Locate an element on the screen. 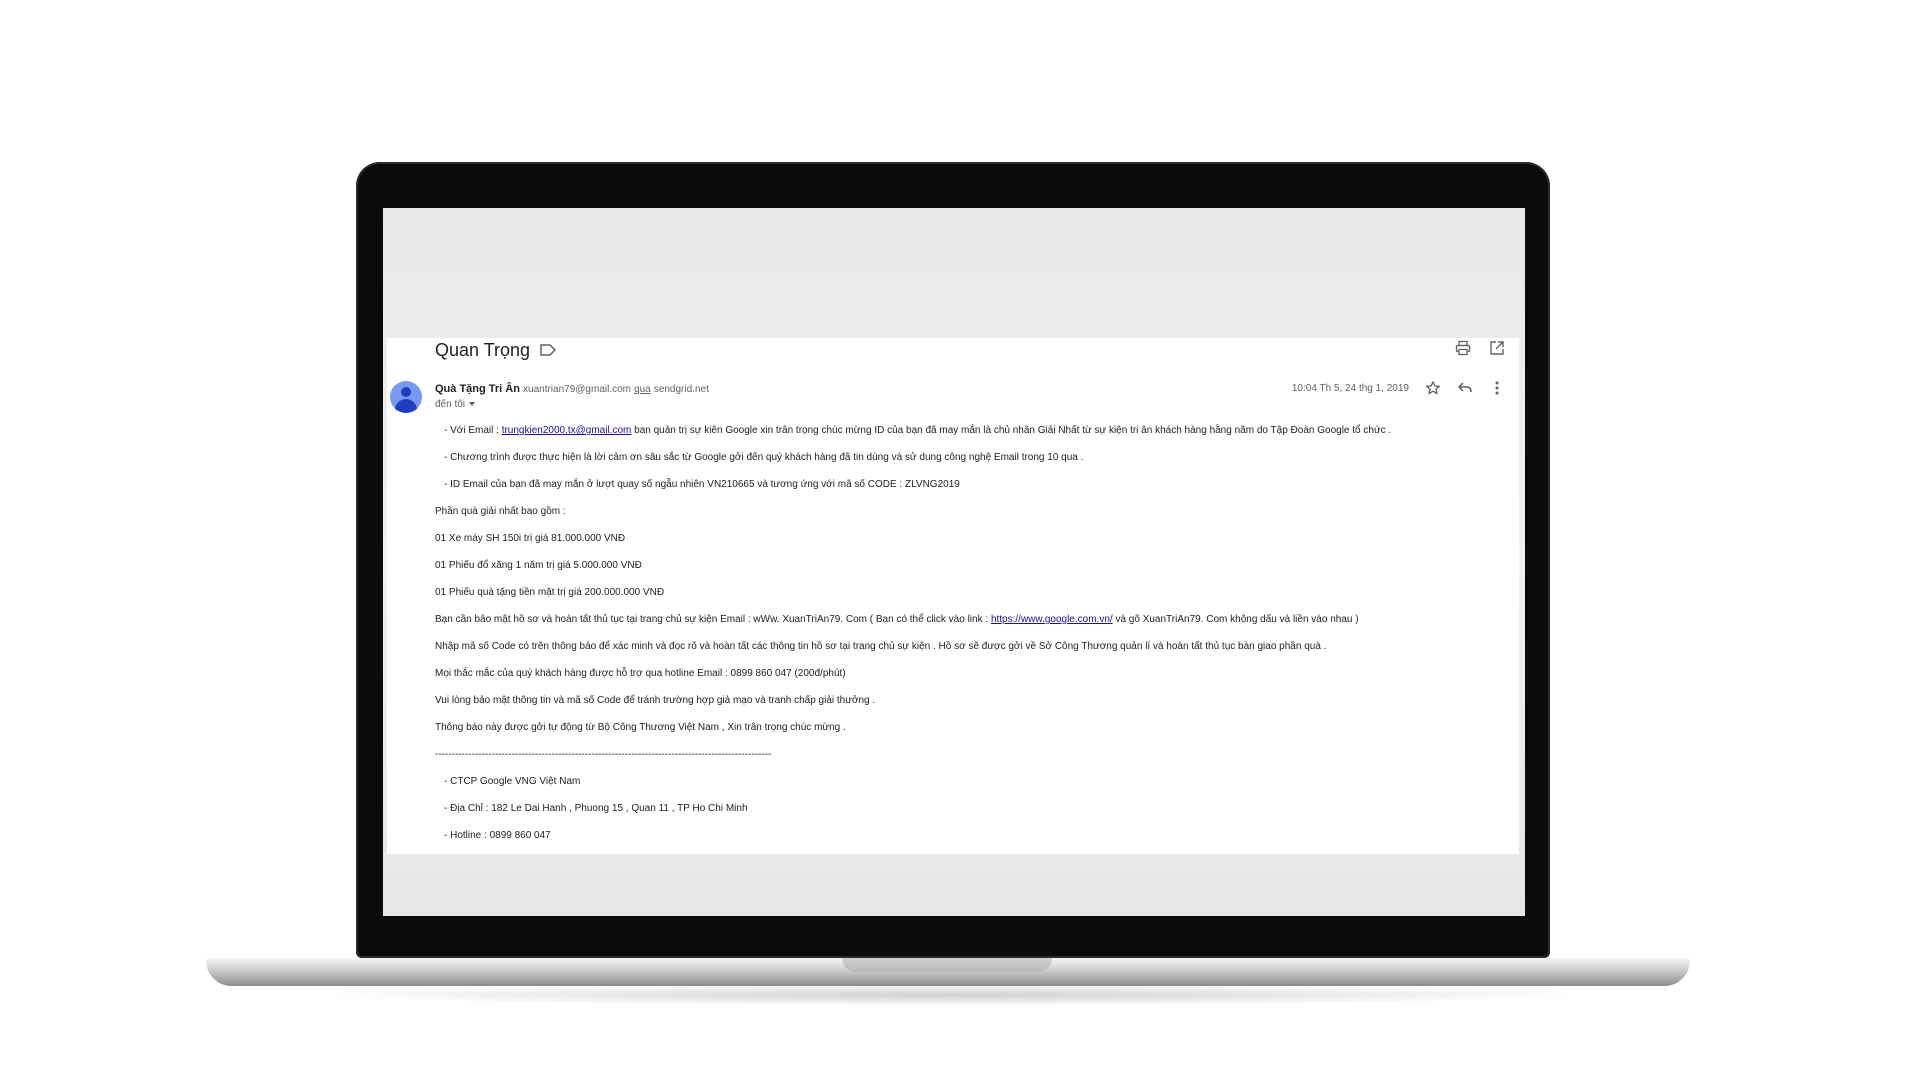 Image resolution: width=1920 pixels, height=1080 pixels. more-vert-icon is located at coordinates (1497, 388).